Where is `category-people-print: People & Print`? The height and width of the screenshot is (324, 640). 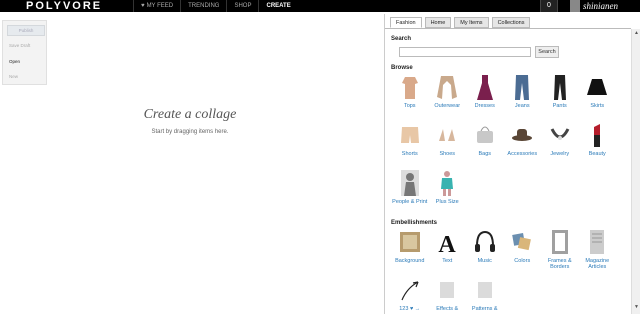 category-people-print: People & Print is located at coordinates (410, 193).